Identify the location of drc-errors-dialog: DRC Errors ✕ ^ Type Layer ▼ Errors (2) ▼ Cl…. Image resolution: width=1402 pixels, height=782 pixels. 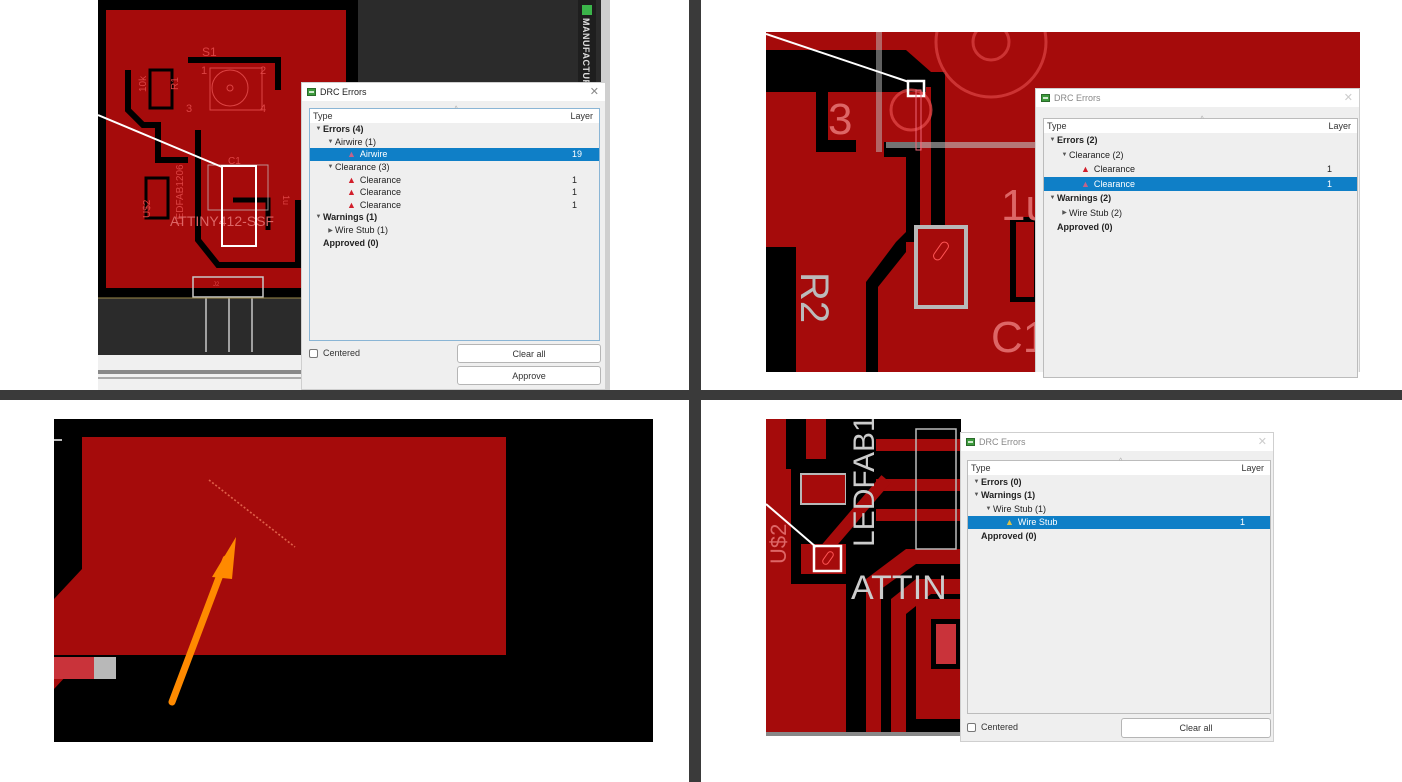
(1197, 233).